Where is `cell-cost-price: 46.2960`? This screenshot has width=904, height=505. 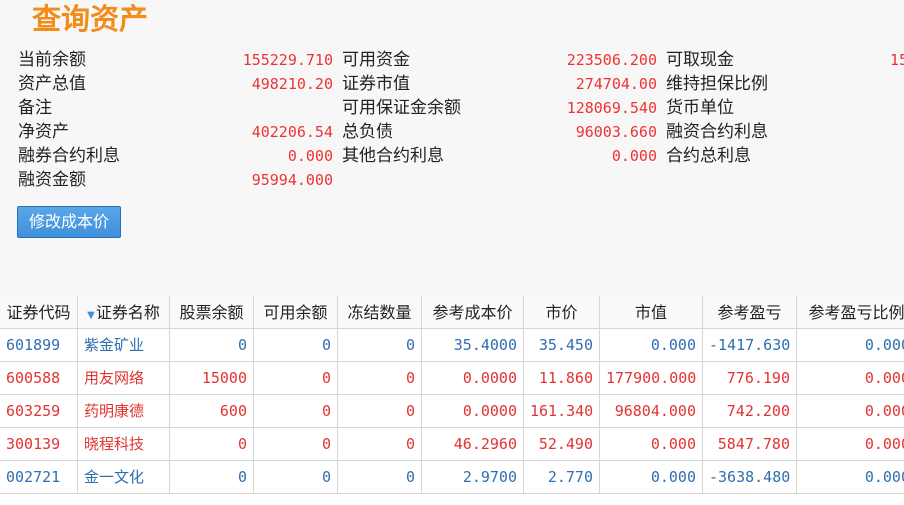 cell-cost-price: 46.2960 is located at coordinates (473, 444).